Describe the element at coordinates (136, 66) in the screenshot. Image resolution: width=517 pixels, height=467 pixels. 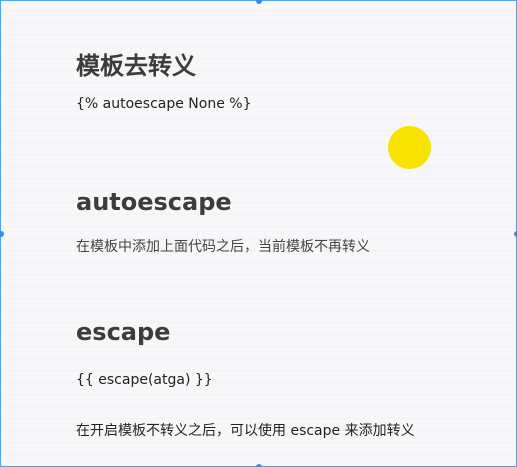
I see `title-template-escape: 模板去转义` at that location.